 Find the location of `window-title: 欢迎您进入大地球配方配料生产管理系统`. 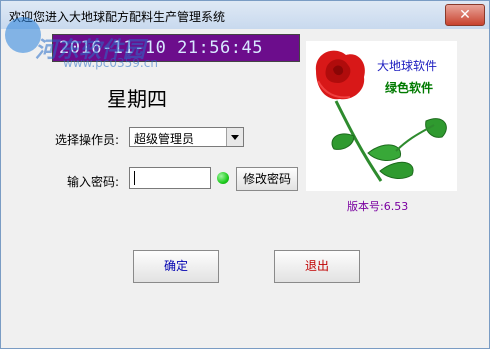

window-title: 欢迎您进入大地球配方配料生产管理系统 is located at coordinates (117, 17).